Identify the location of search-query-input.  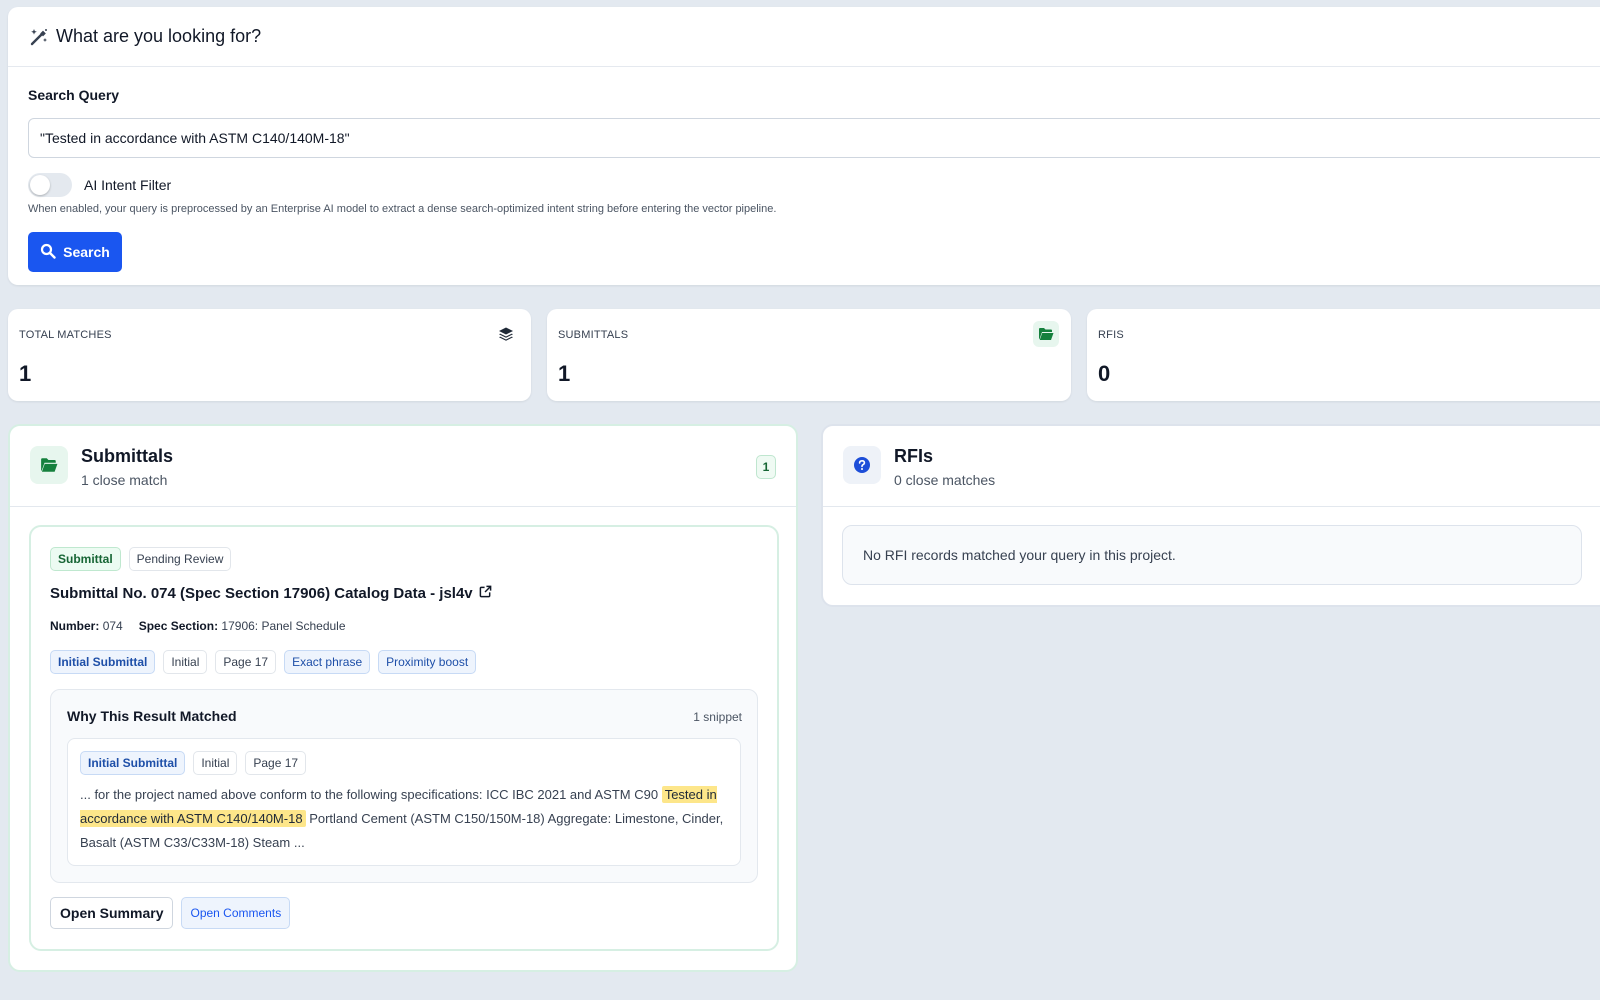
(814, 138).